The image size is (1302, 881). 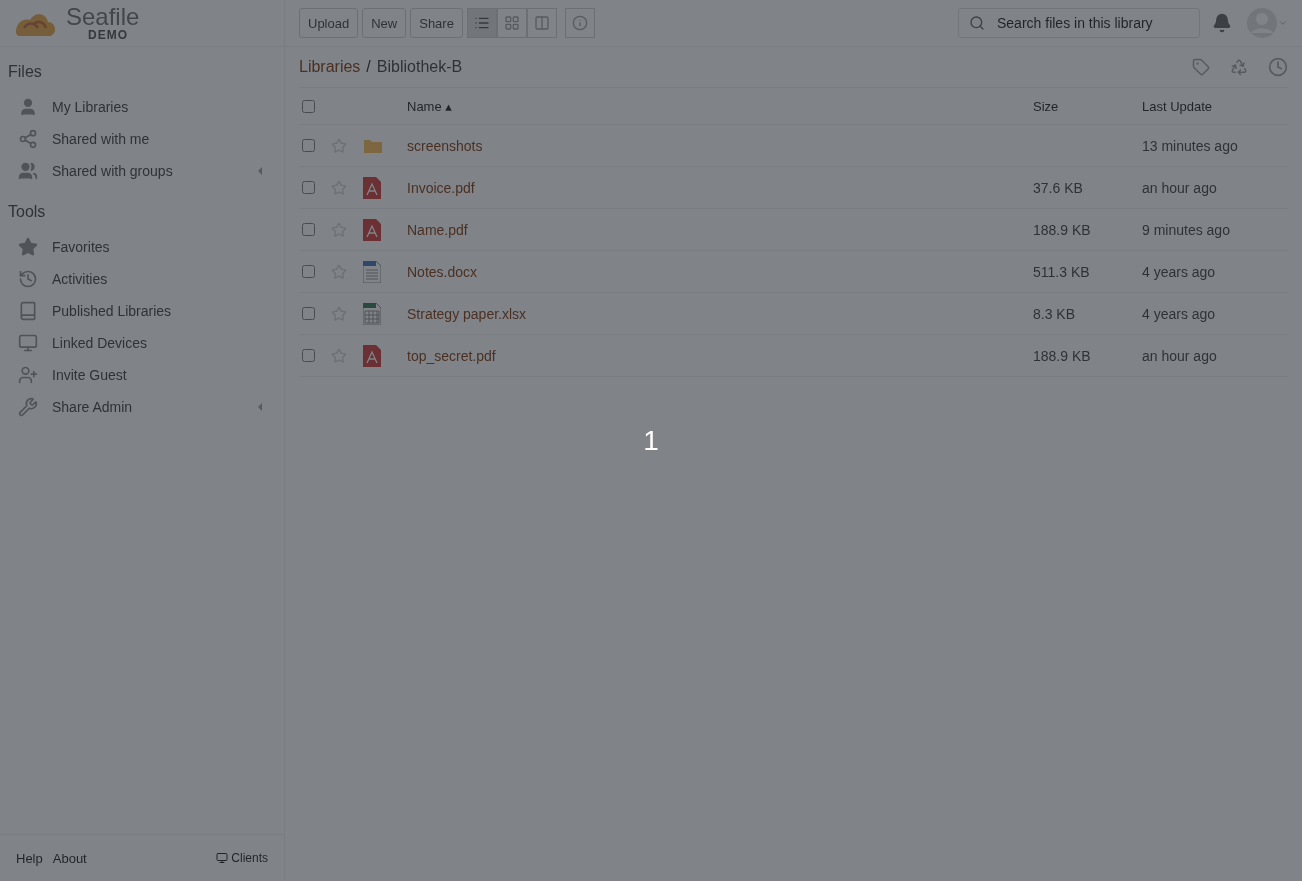 What do you see at coordinates (142, 279) in the screenshot?
I see `sidebar-item: Activities` at bounding box center [142, 279].